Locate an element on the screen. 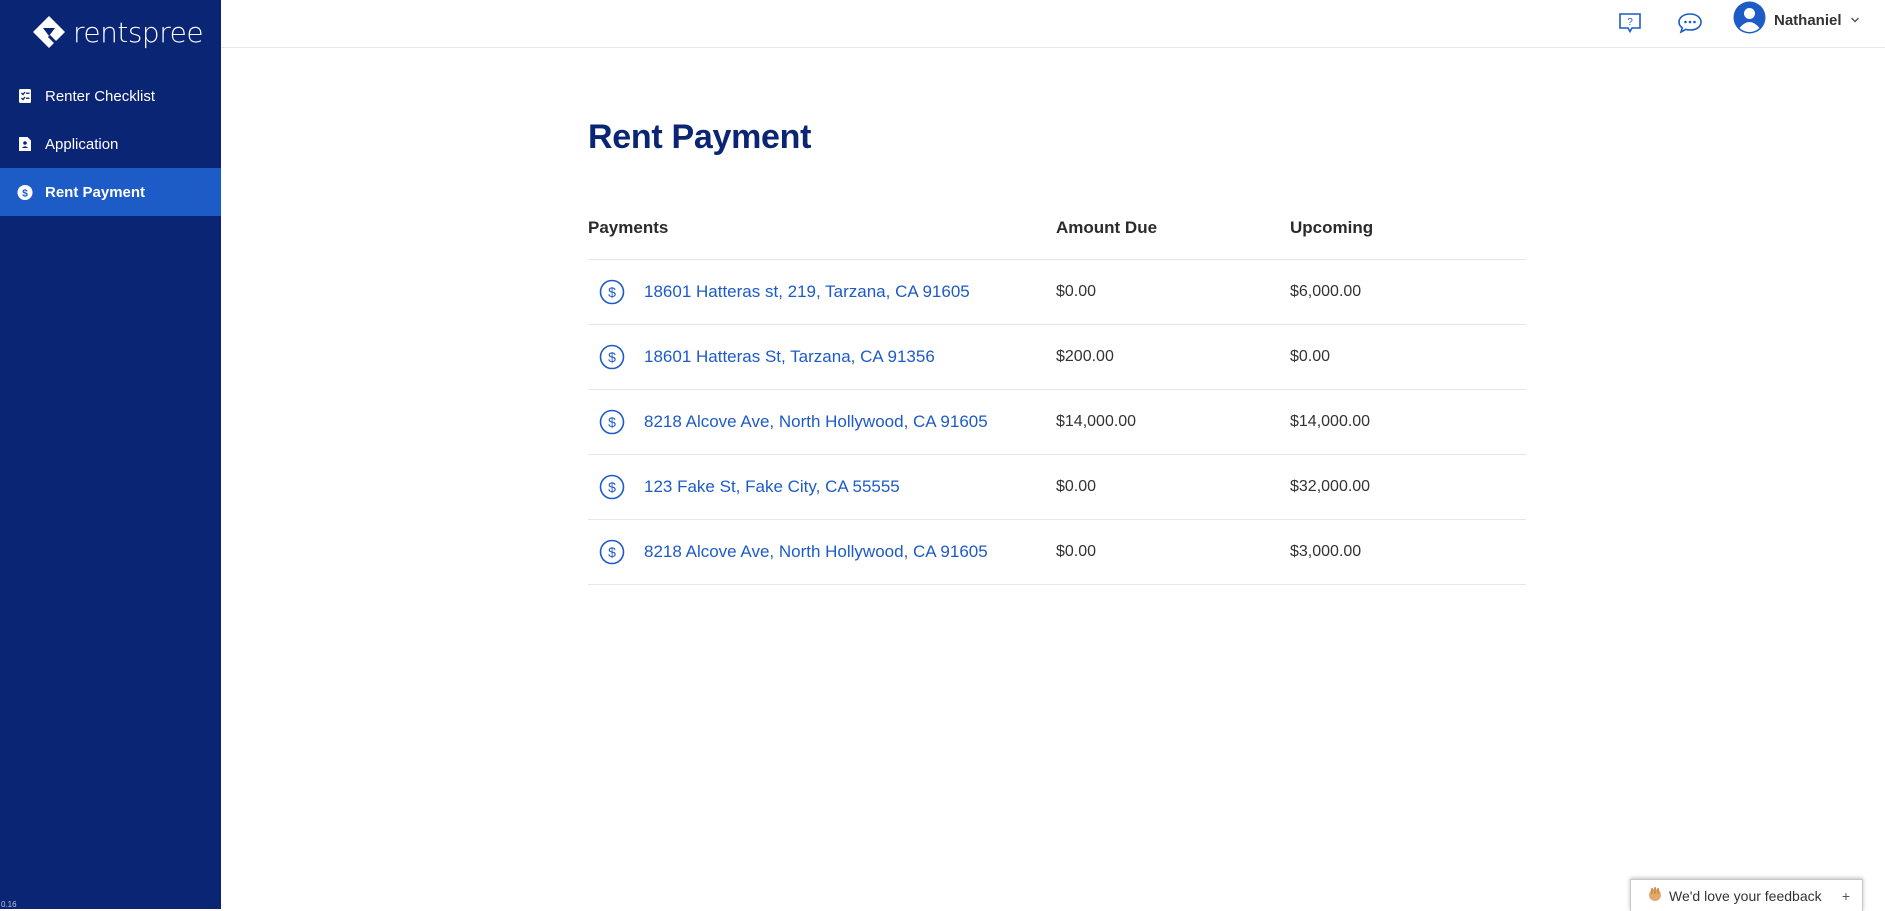 The width and height of the screenshot is (1885, 911). table-header: Payments Amount Due Upcoming is located at coordinates (1057, 239).